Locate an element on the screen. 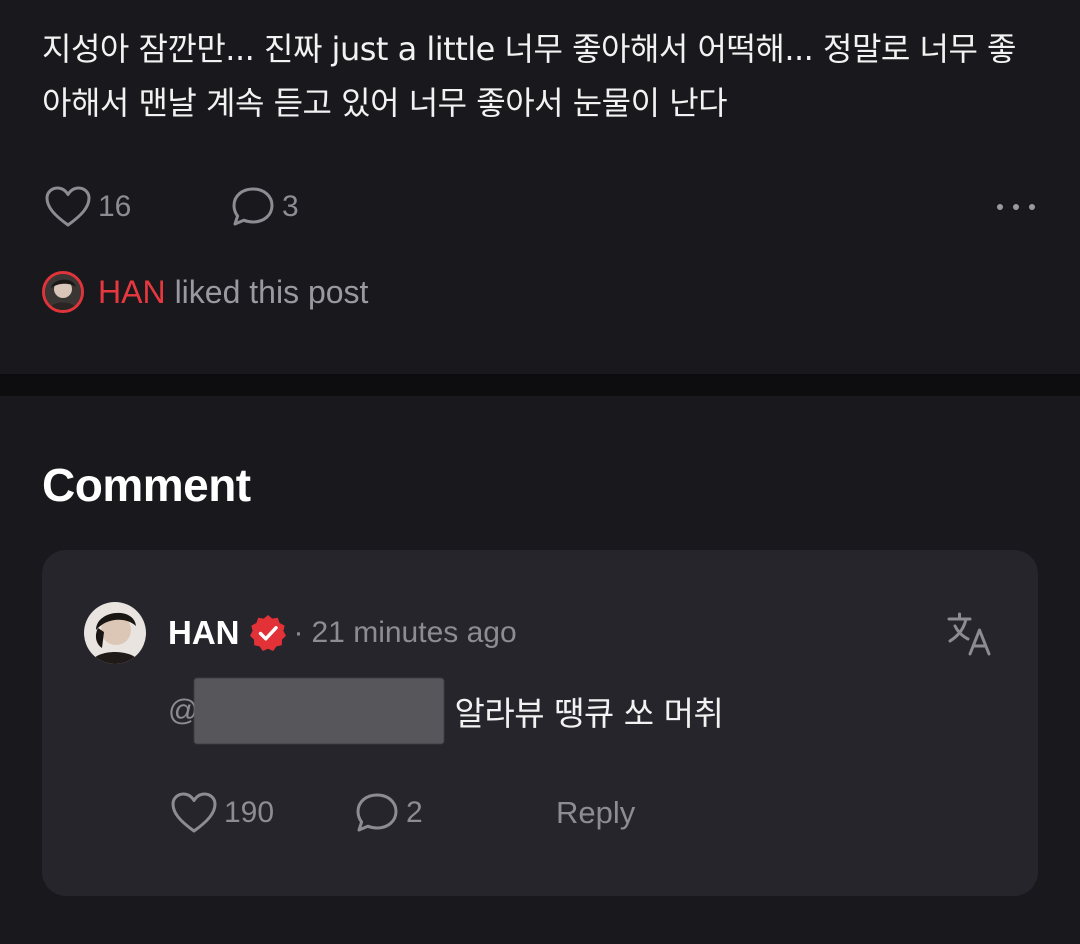  more-dots-icon is located at coordinates (1016, 207).